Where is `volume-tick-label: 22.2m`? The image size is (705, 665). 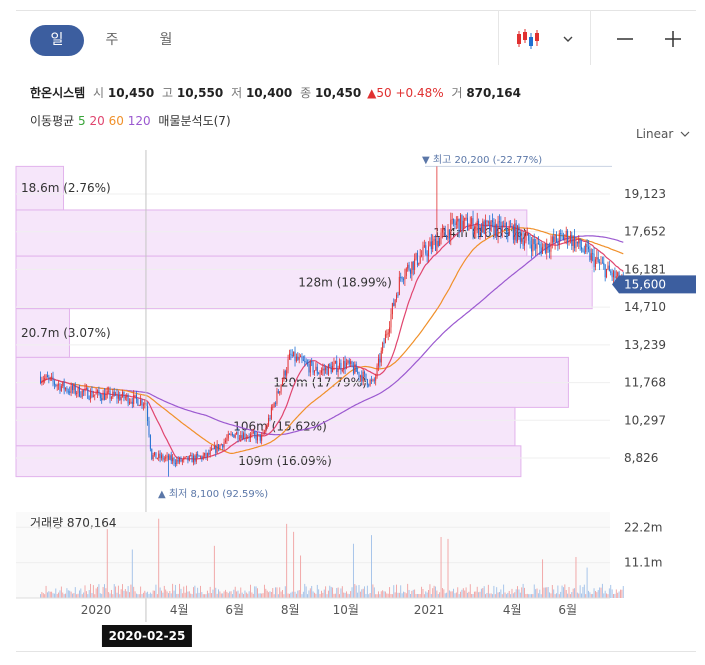 volume-tick-label: 22.2m is located at coordinates (643, 527).